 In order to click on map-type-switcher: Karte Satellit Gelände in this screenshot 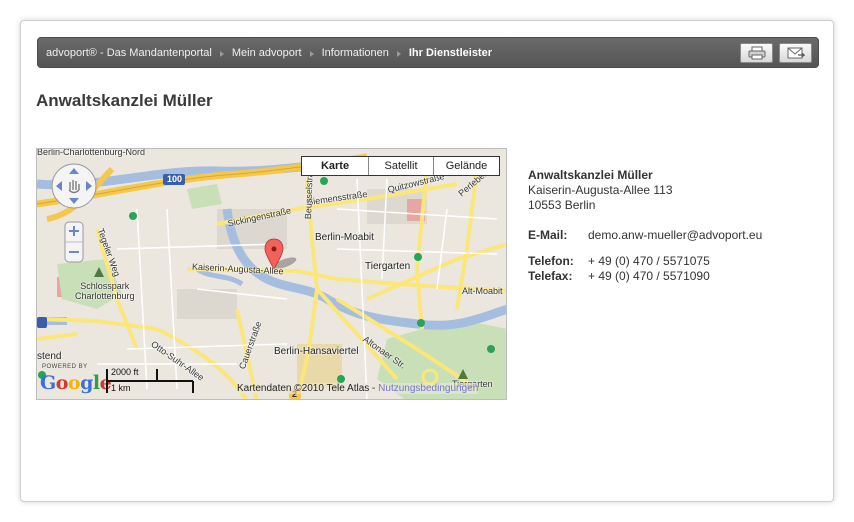, I will do `click(400, 166)`.